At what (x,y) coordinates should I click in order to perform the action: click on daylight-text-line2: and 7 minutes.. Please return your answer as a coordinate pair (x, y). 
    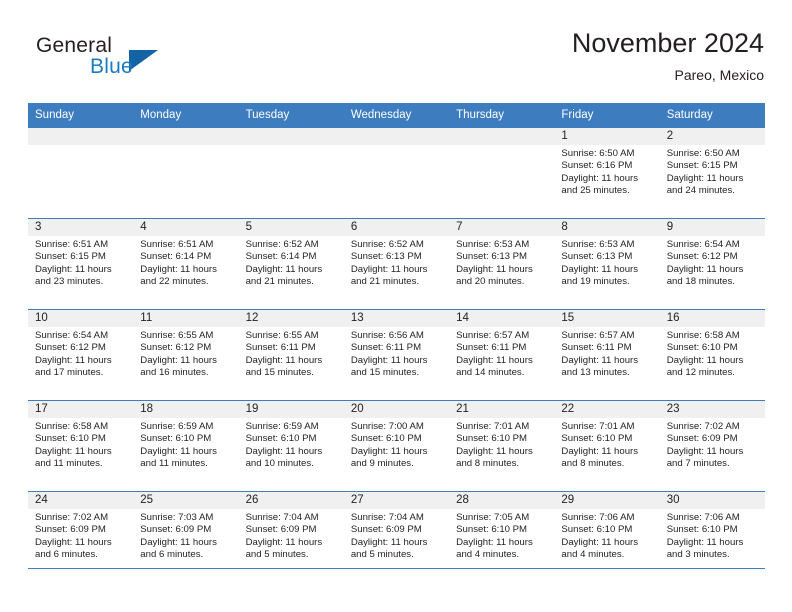
    Looking at the image, I should click on (698, 464).